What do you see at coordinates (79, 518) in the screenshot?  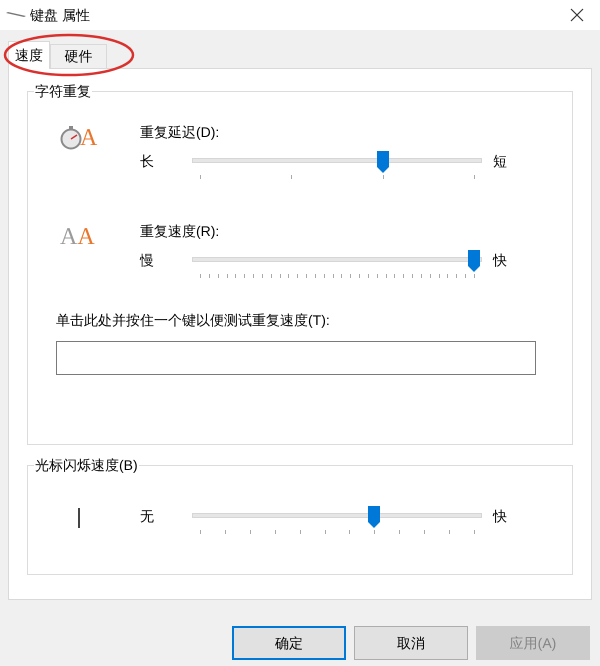 I see `text-cursor-icon` at bounding box center [79, 518].